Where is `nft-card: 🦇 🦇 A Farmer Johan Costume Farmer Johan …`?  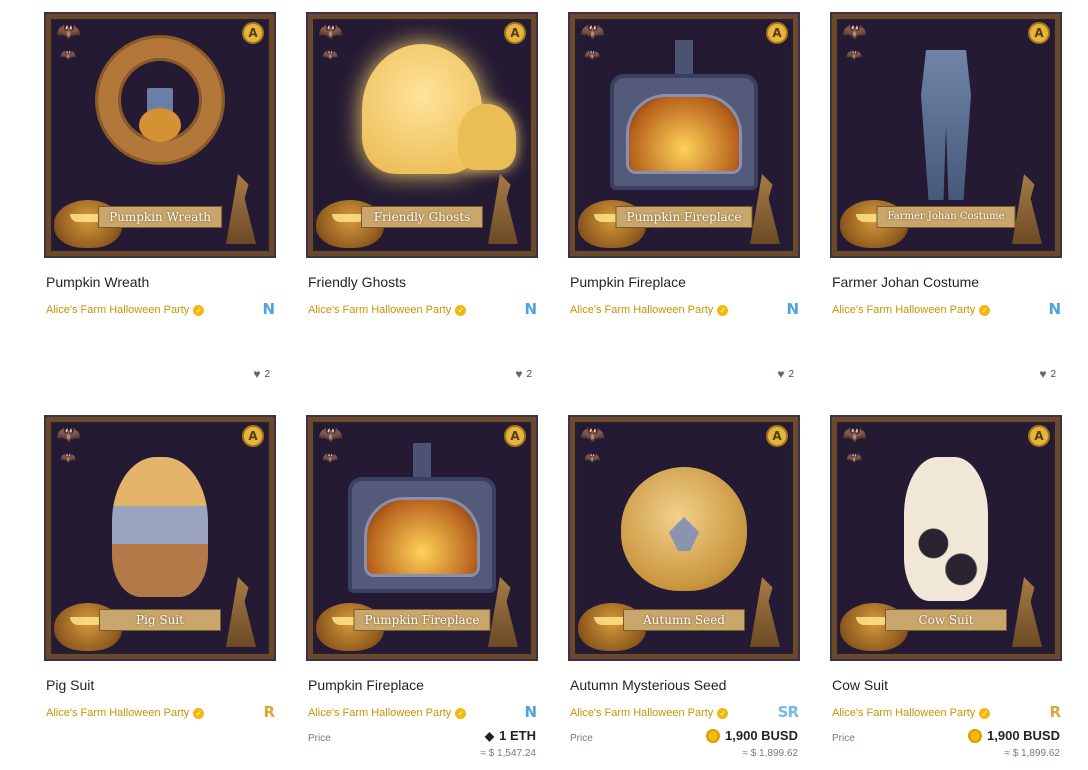 nft-card: 🦇 🦇 A Farmer Johan Costume Farmer Johan … is located at coordinates (946, 196).